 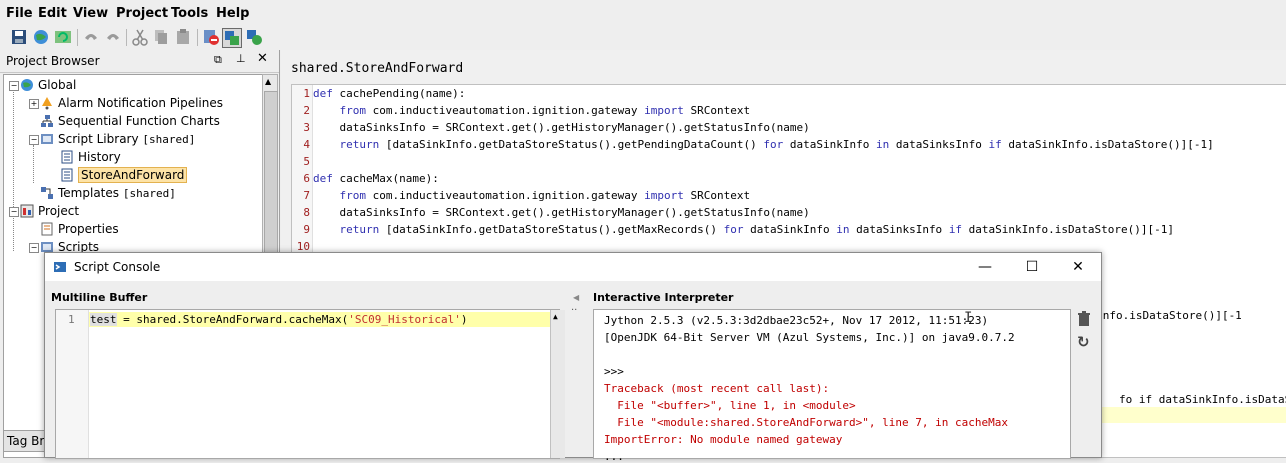 I want to click on buffer-scrollbar: ▲, so click(x=557, y=384).